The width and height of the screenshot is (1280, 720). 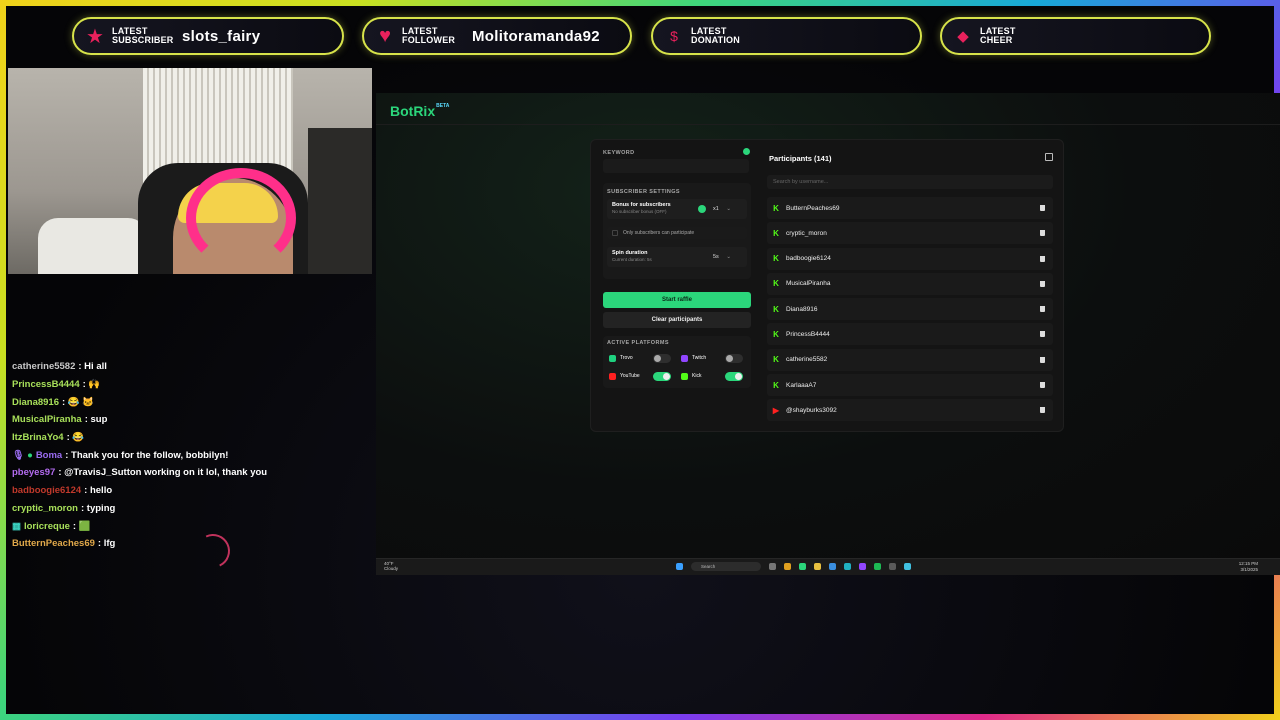 What do you see at coordinates (828, 109) in the screenshot?
I see `botrix-header: BotRixBETA` at bounding box center [828, 109].